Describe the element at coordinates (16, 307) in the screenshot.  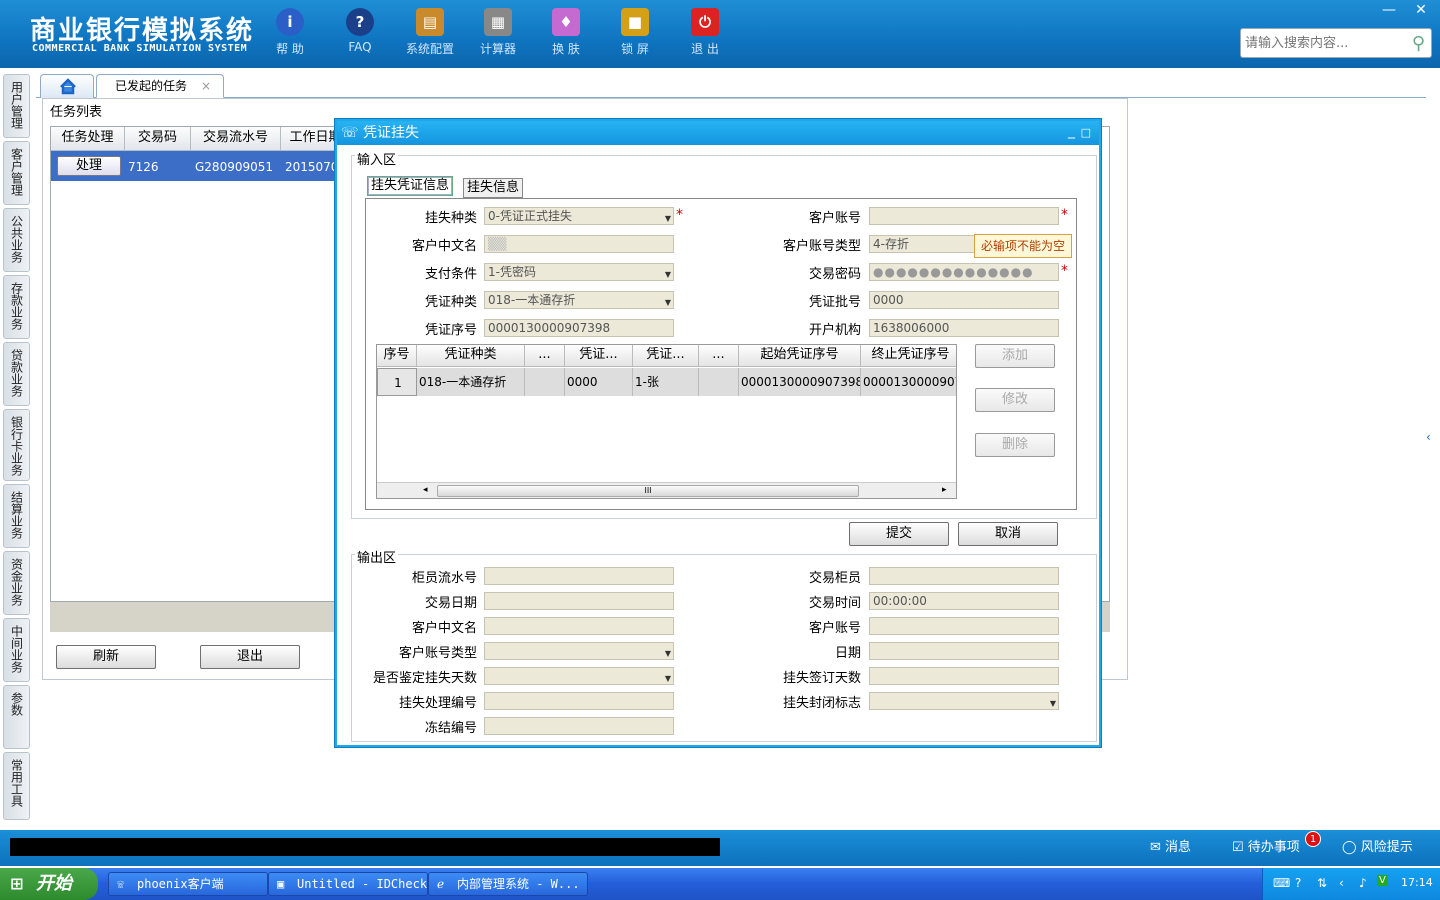
I see `sidebar-item-deposit: 存款业务` at that location.